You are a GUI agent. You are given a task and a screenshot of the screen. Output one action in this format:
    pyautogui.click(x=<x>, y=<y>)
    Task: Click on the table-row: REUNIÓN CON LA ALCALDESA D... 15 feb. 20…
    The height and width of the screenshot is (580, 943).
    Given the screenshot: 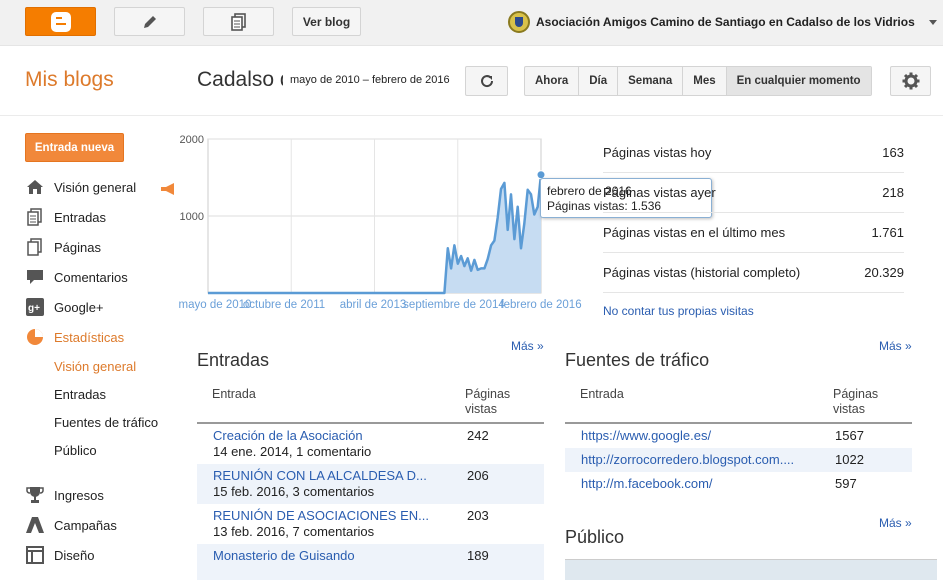 What is the action you would take?
    pyautogui.click(x=370, y=484)
    